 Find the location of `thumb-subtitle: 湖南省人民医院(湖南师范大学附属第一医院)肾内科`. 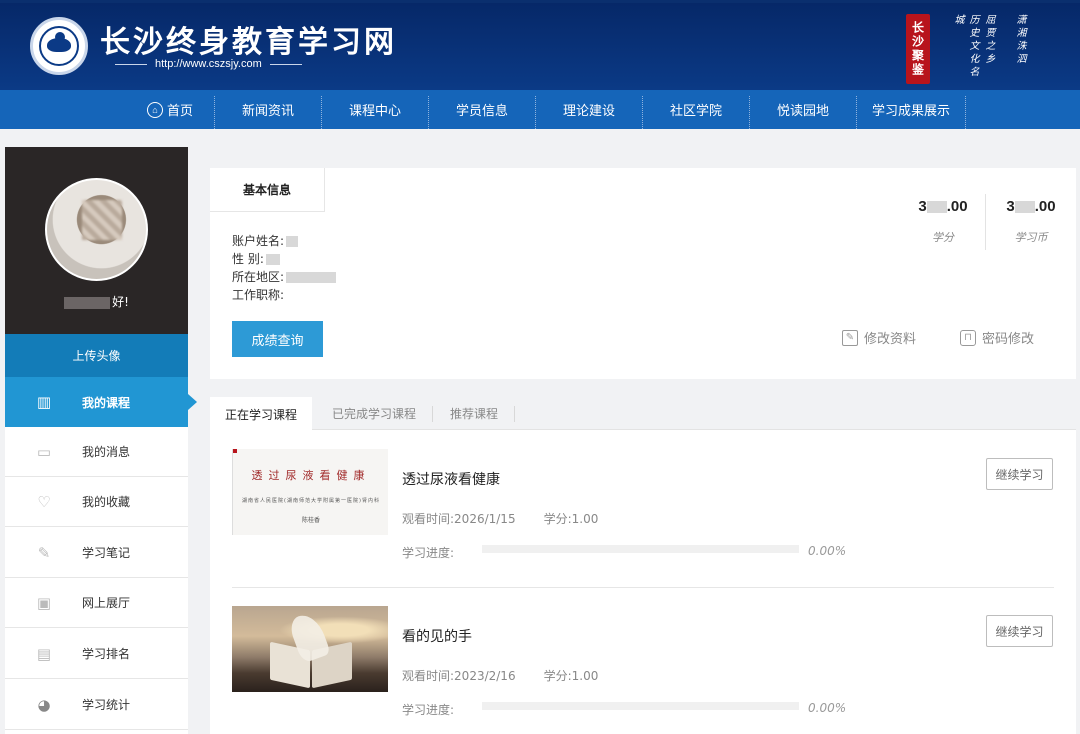

thumb-subtitle: 湖南省人民医院(湖南师范大学附属第一医院)肾内科 is located at coordinates (311, 501).